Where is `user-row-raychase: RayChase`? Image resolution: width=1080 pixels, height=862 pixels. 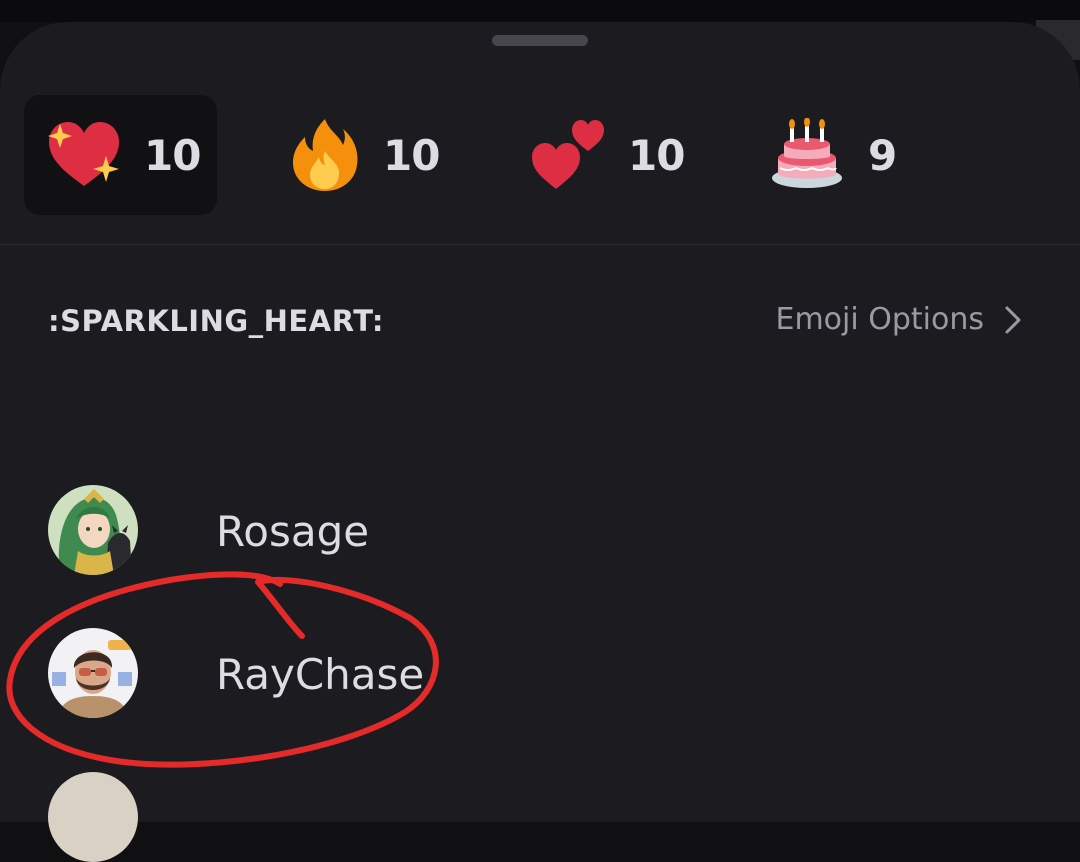 user-row-raychase: RayChase is located at coordinates (548, 674).